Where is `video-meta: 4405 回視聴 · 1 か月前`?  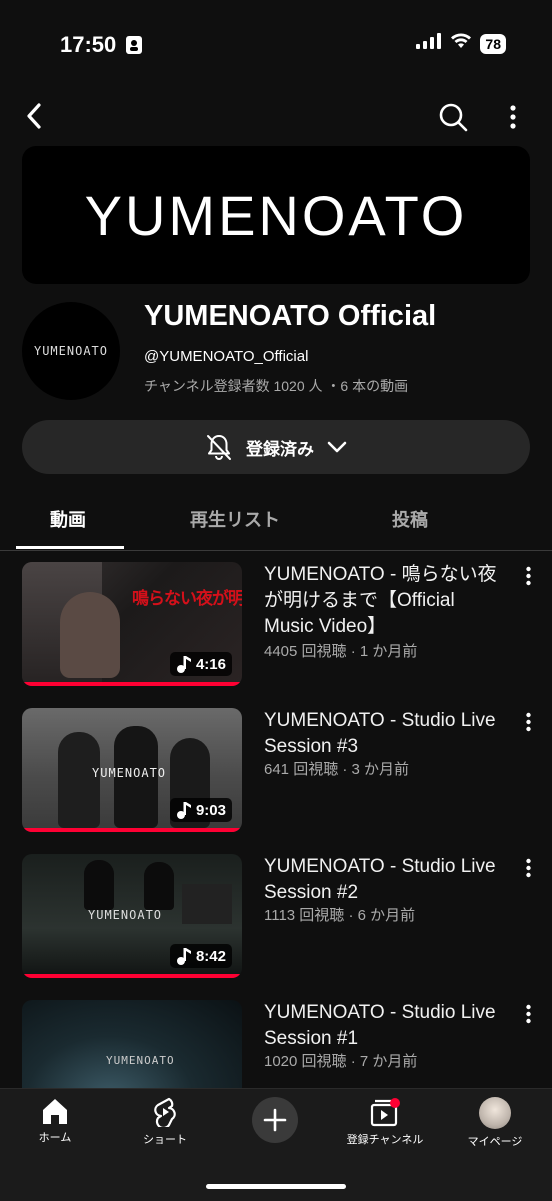 video-meta: 4405 回視聴 · 1 か月前 is located at coordinates (341, 651).